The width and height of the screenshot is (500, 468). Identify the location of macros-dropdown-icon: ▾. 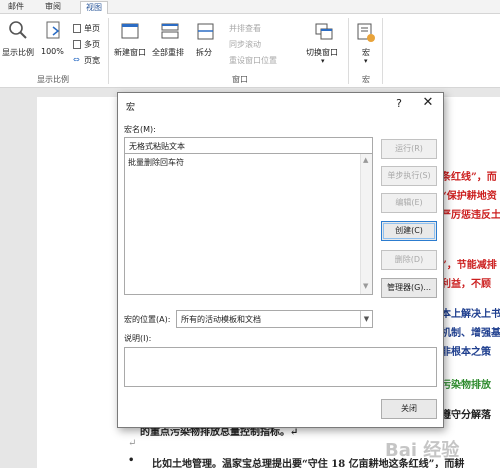
(366, 61).